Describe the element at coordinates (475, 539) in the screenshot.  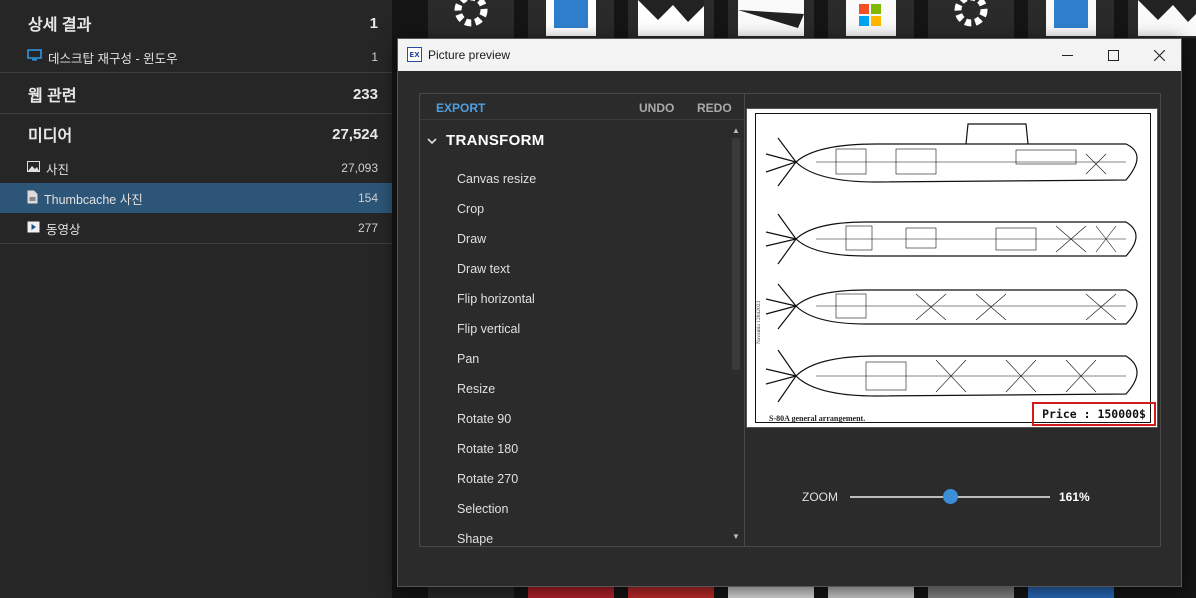
I see `tool-shape: Shape` at that location.